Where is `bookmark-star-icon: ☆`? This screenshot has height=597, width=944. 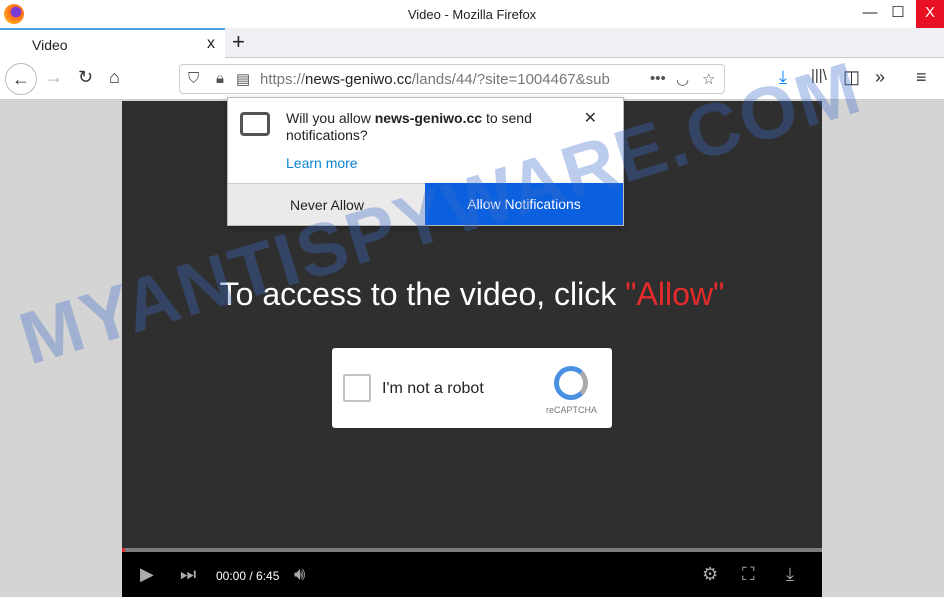
bookmark-star-icon: ☆ is located at coordinates (709, 79).